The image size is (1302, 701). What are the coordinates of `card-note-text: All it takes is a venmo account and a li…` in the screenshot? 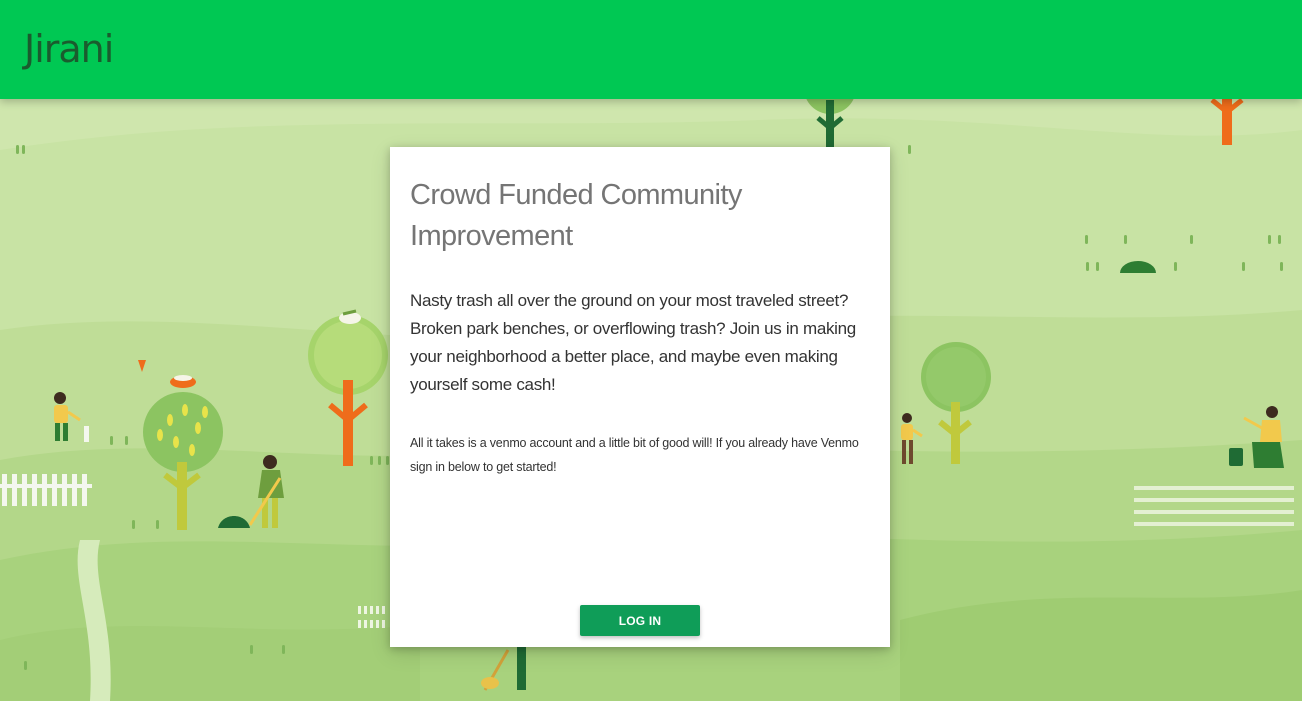 It's located at (634, 455).